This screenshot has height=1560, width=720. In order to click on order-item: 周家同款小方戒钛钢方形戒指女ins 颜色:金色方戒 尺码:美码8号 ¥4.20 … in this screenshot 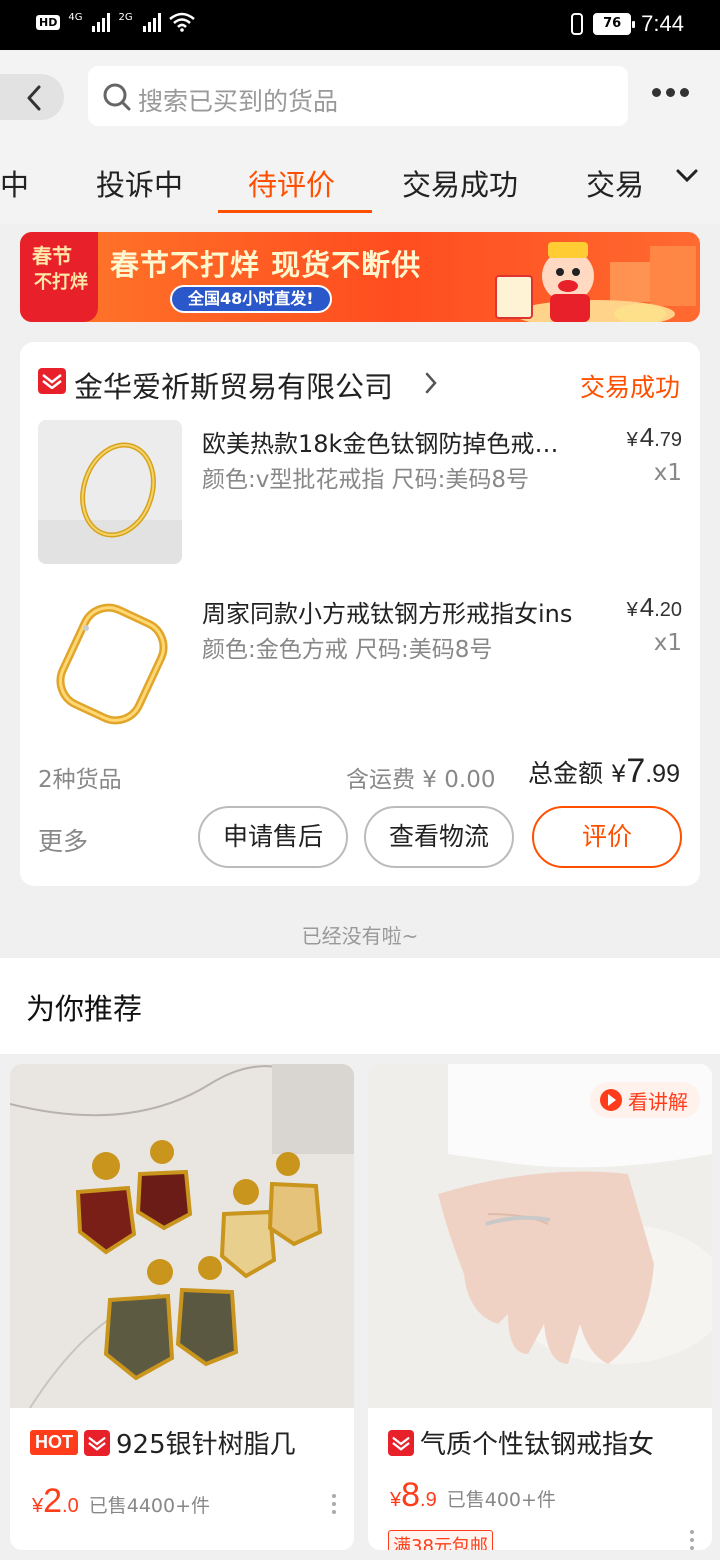, I will do `click(360, 662)`.